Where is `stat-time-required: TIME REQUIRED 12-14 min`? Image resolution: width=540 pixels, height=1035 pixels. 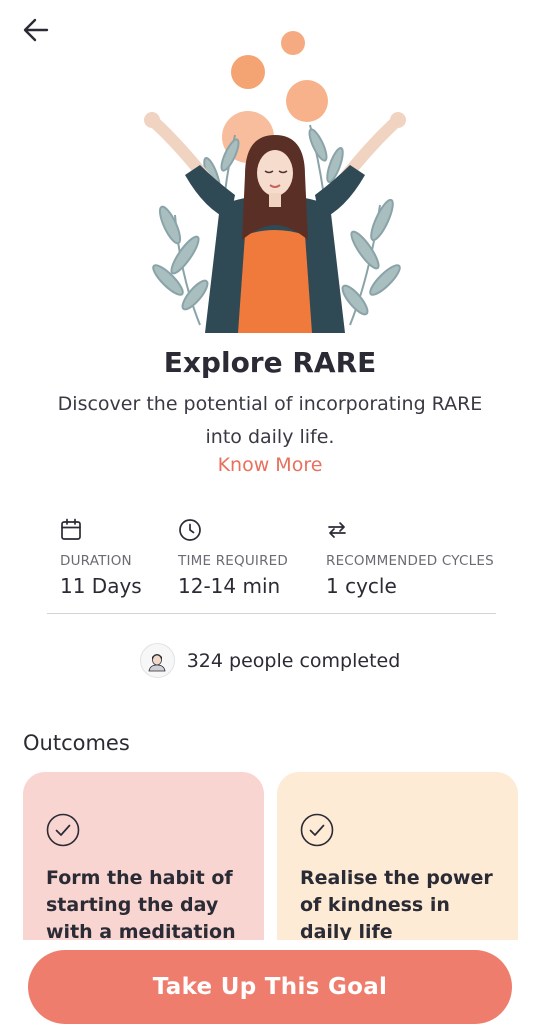 stat-time-required: TIME REQUIRED 12-14 min is located at coordinates (233, 557).